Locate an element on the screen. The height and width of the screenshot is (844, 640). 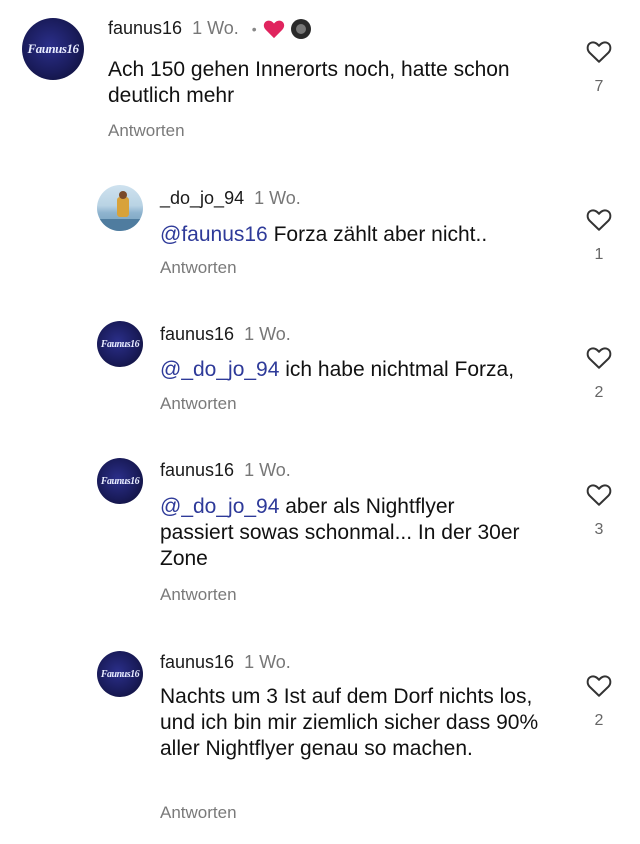
heart-badge-icon is located at coordinates (273, 29).